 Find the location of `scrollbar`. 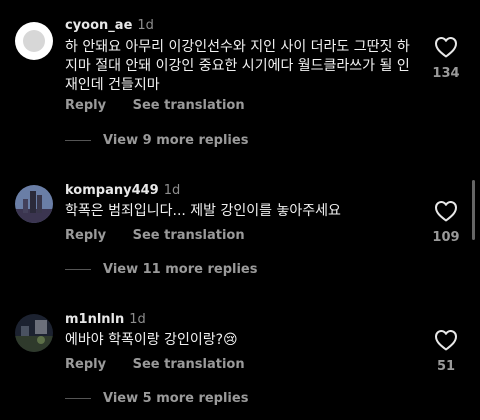

scrollbar is located at coordinates (473, 210).